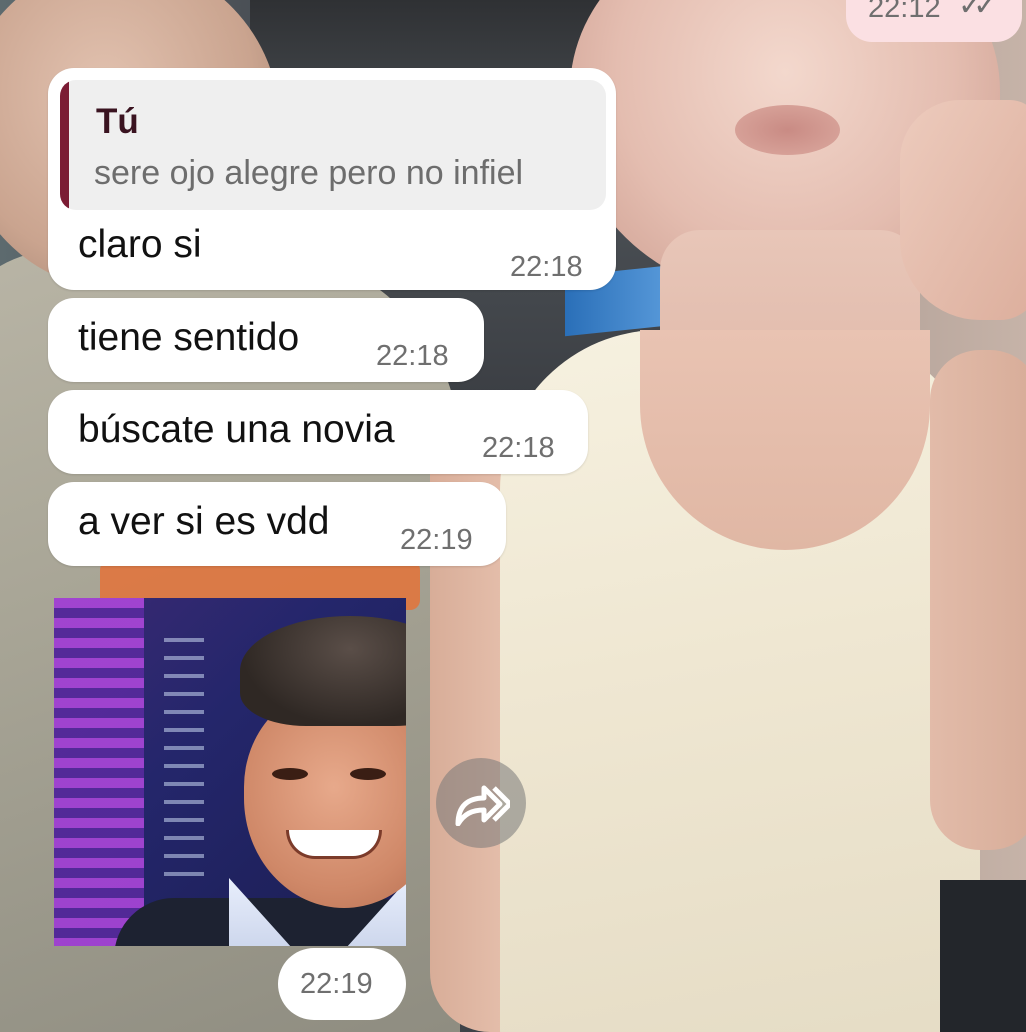  I want to click on forward-button, so click(481, 803).